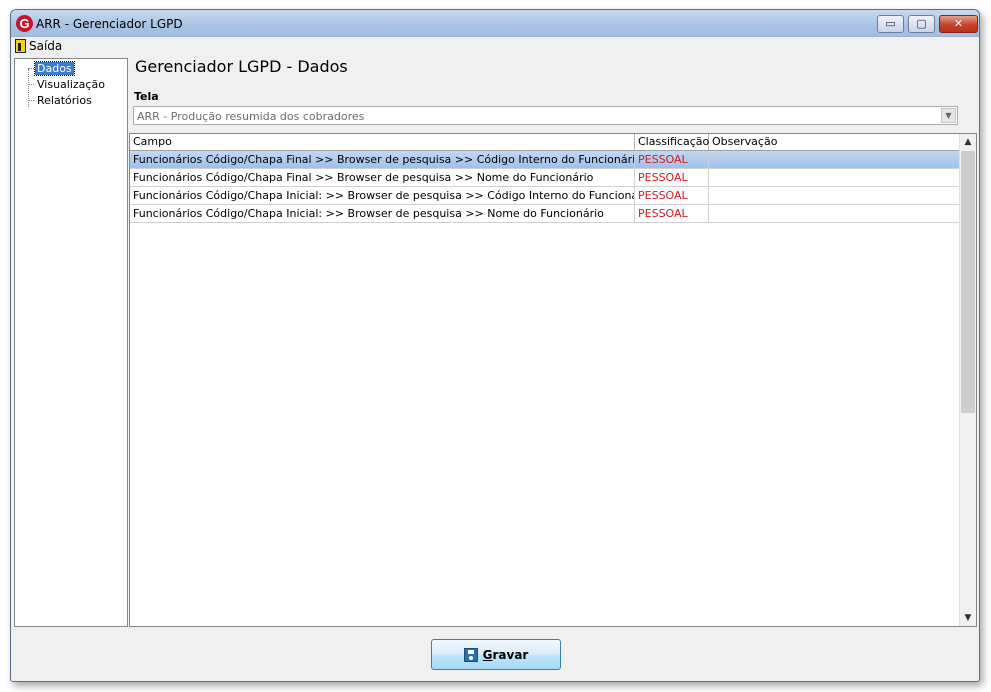 This screenshot has height=692, width=991. Describe the element at coordinates (968, 282) in the screenshot. I see `scrollbar-thumb` at that location.